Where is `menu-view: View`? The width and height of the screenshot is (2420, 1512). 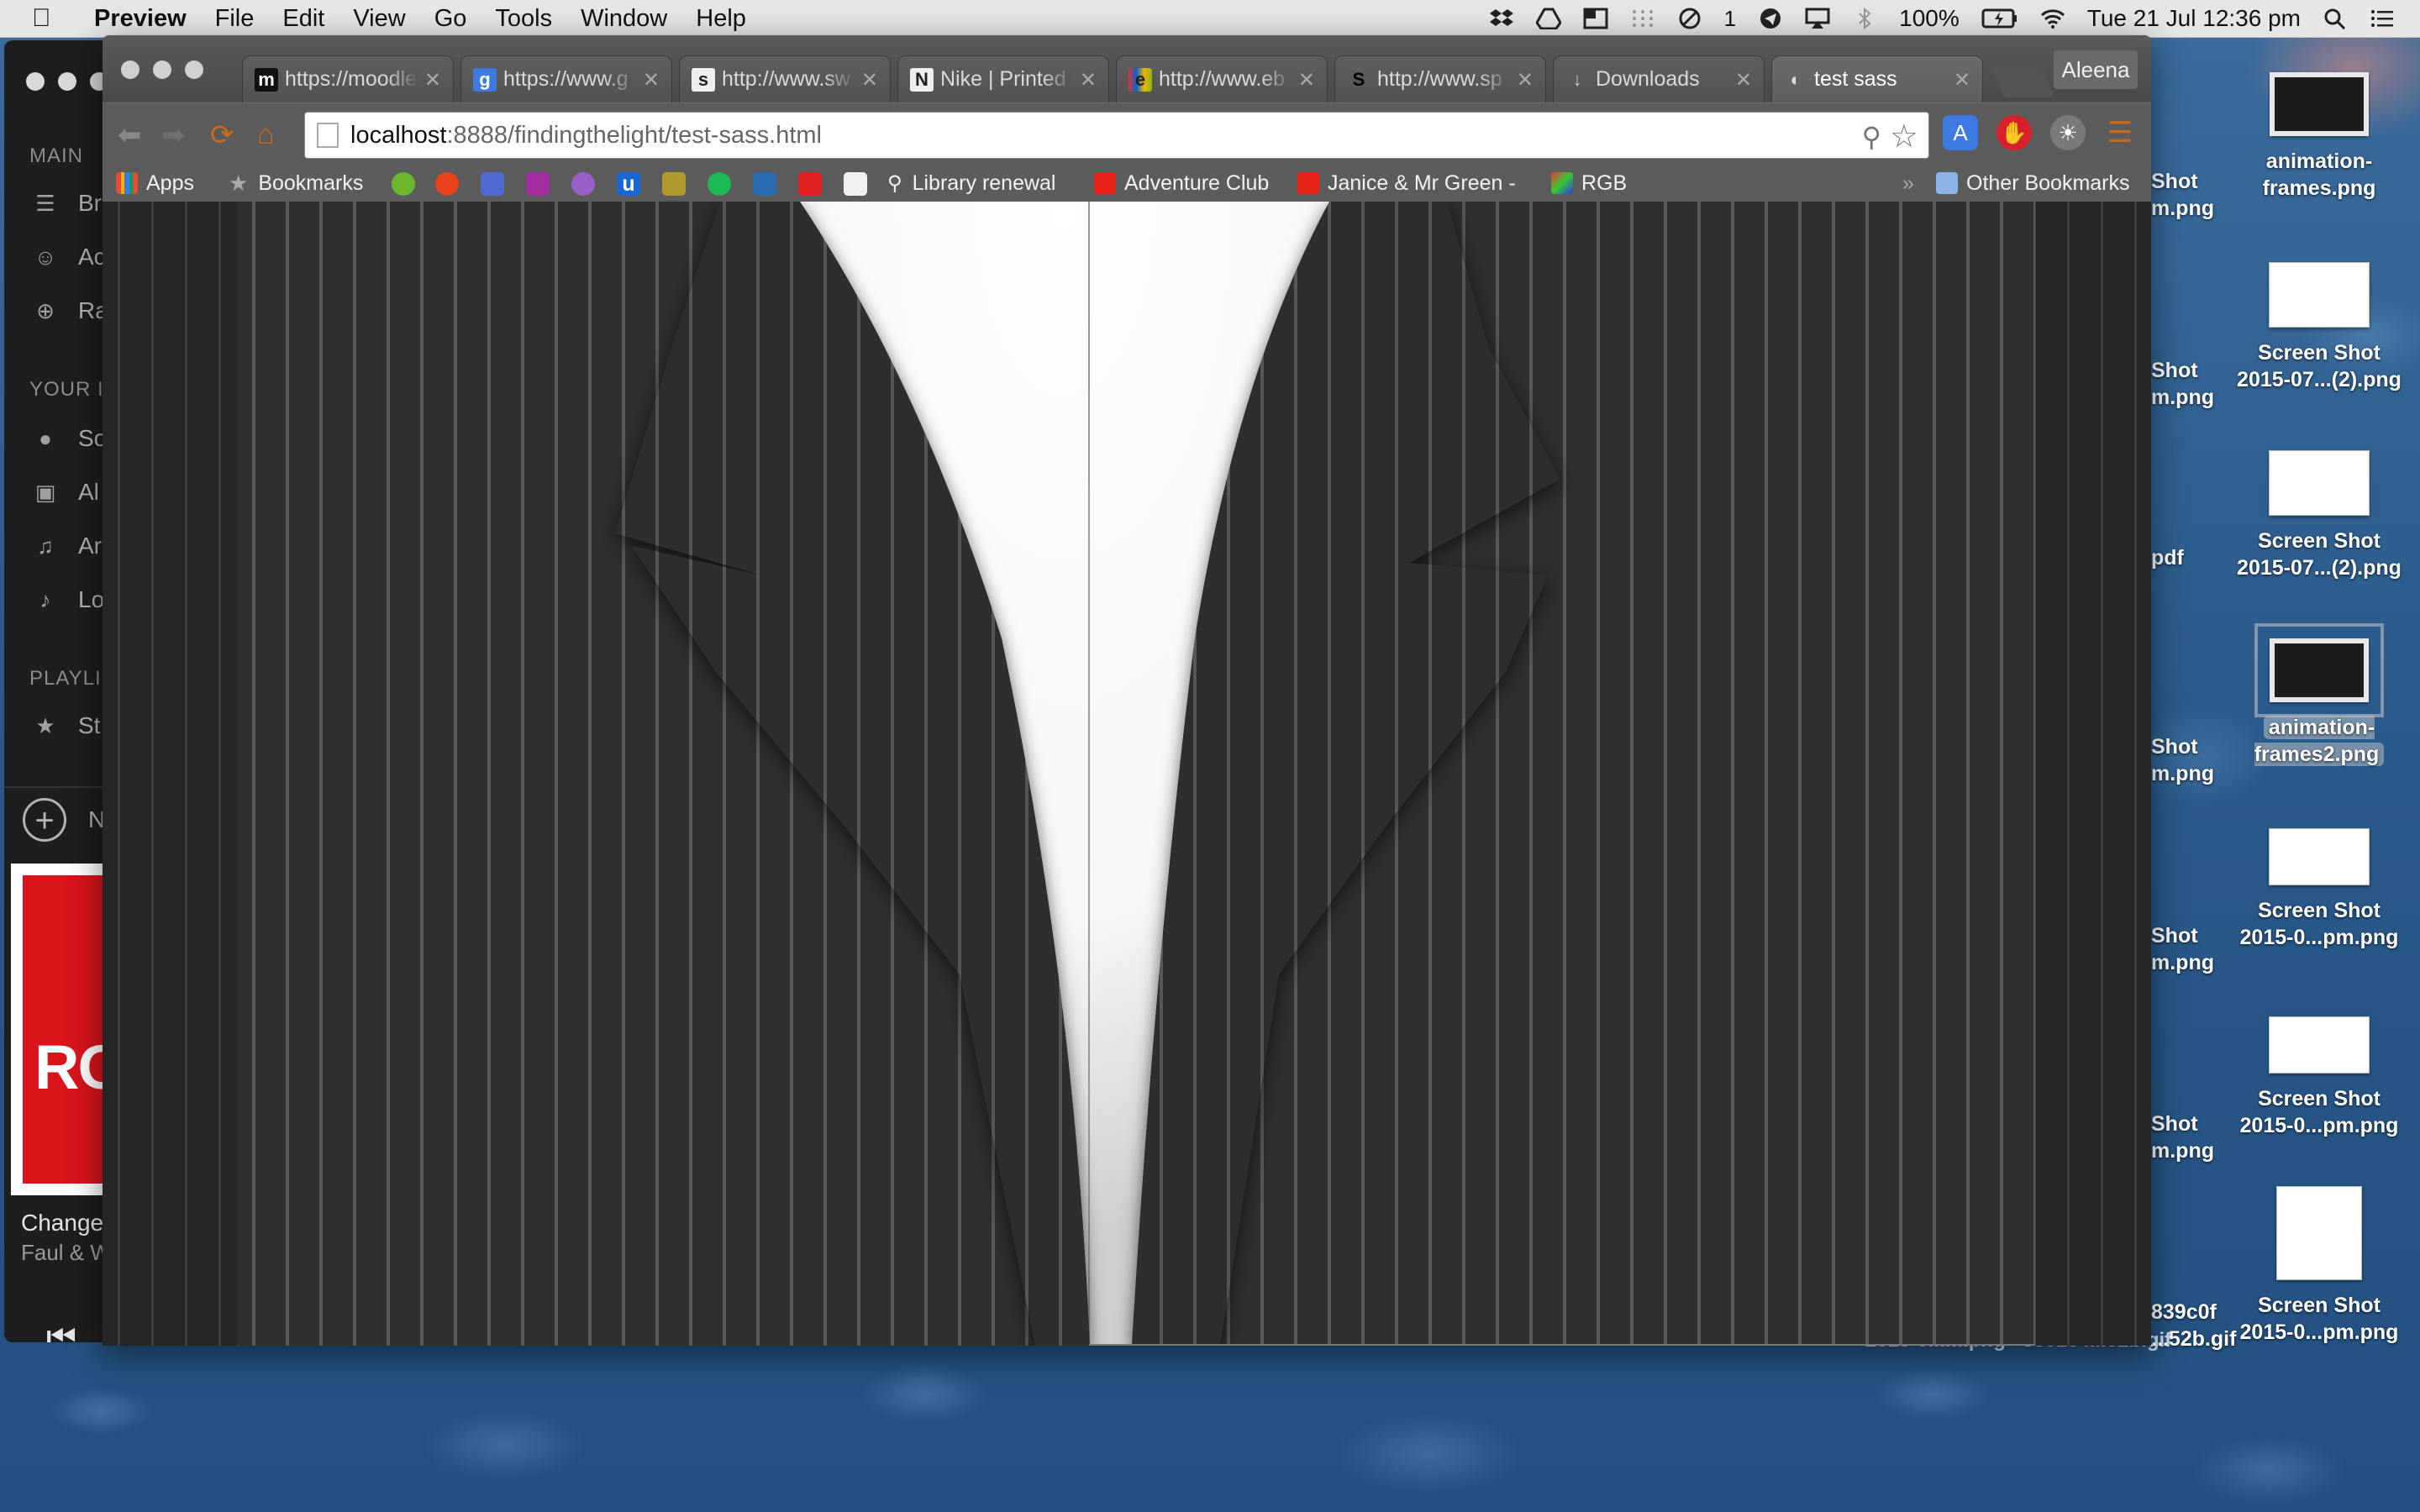 menu-view: View is located at coordinates (379, 19).